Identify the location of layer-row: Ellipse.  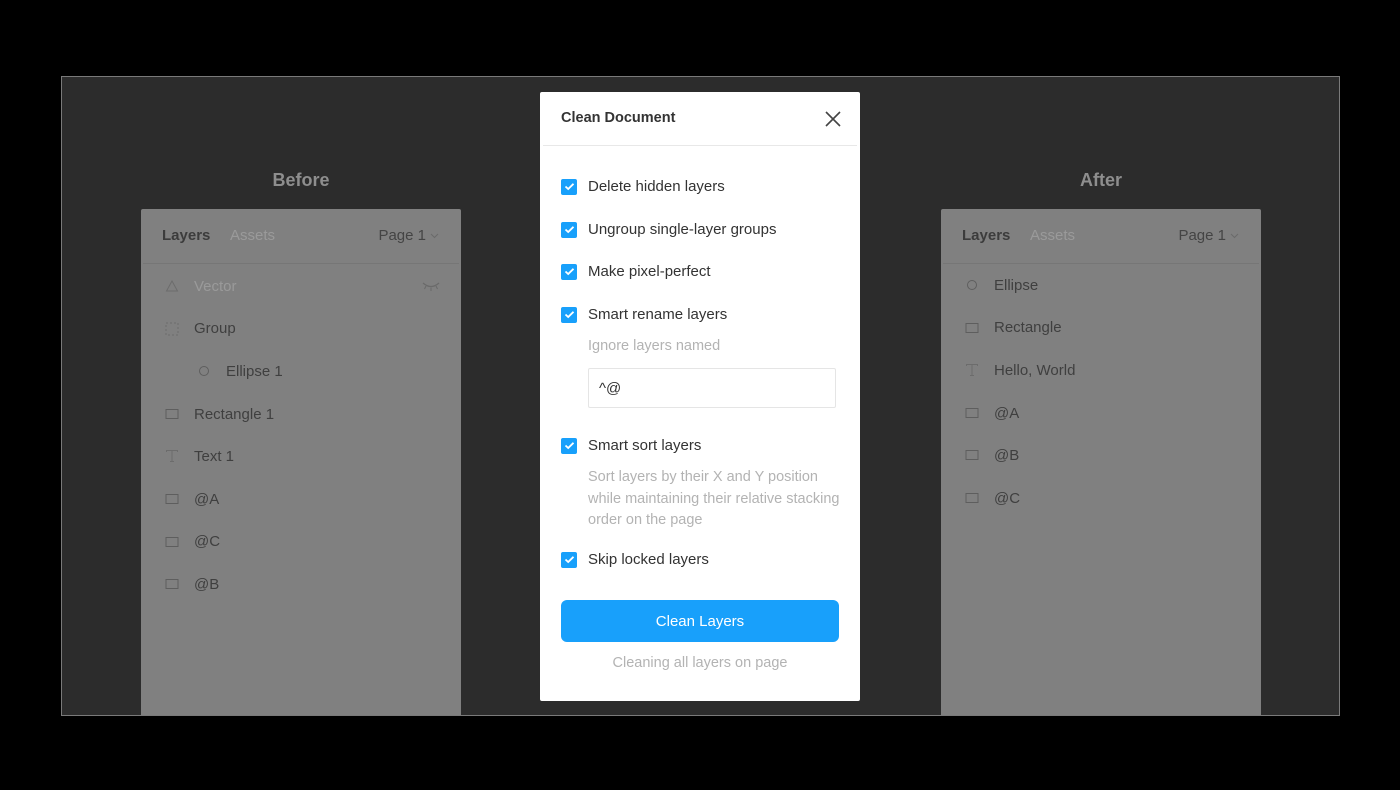
(1101, 285).